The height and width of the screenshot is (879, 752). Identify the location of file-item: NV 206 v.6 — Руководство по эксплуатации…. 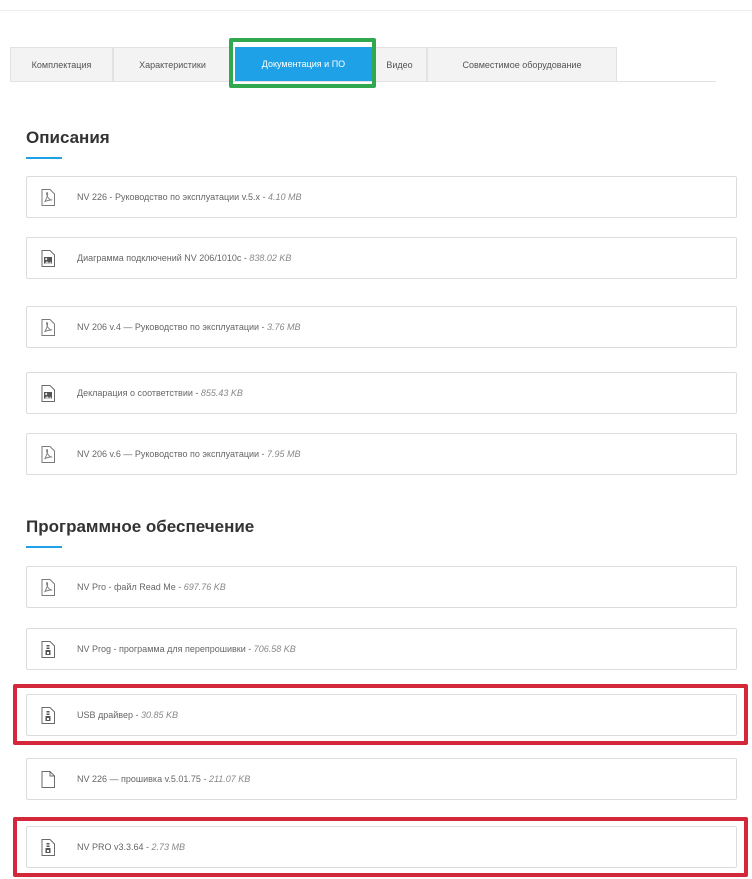
(381, 454).